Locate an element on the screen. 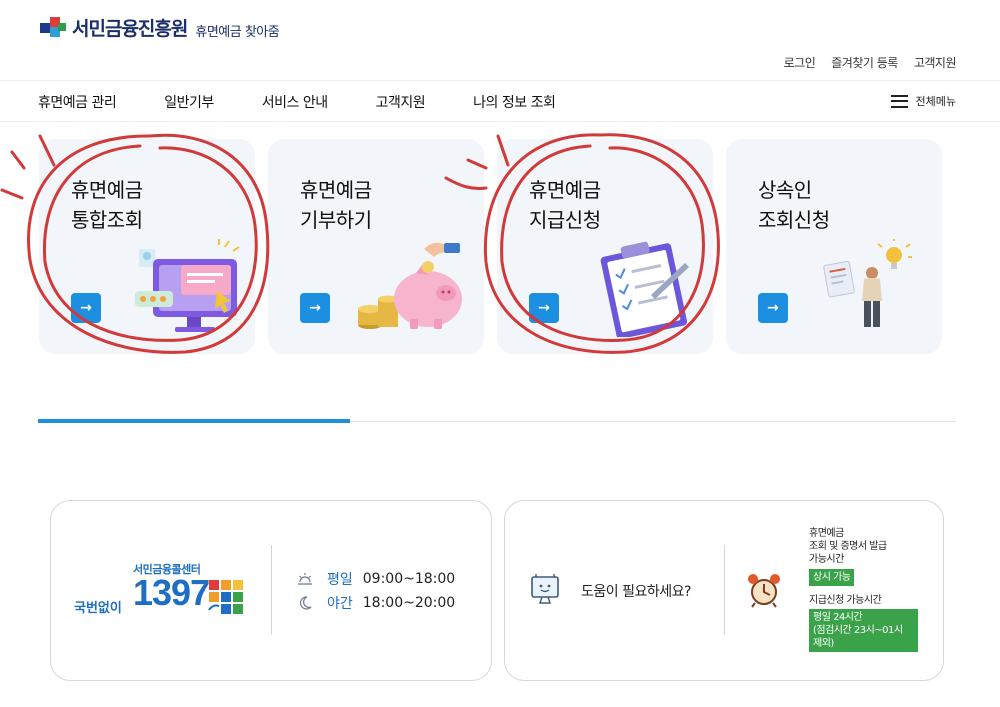 The width and height of the screenshot is (1000, 707). bookmark-link: 즐겨찾기 등록 is located at coordinates (864, 62).